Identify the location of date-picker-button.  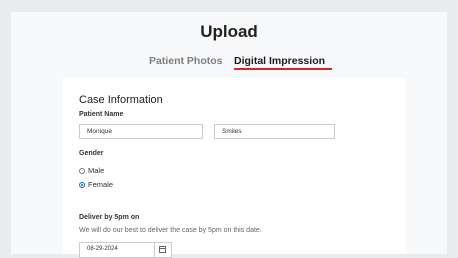
(162, 250).